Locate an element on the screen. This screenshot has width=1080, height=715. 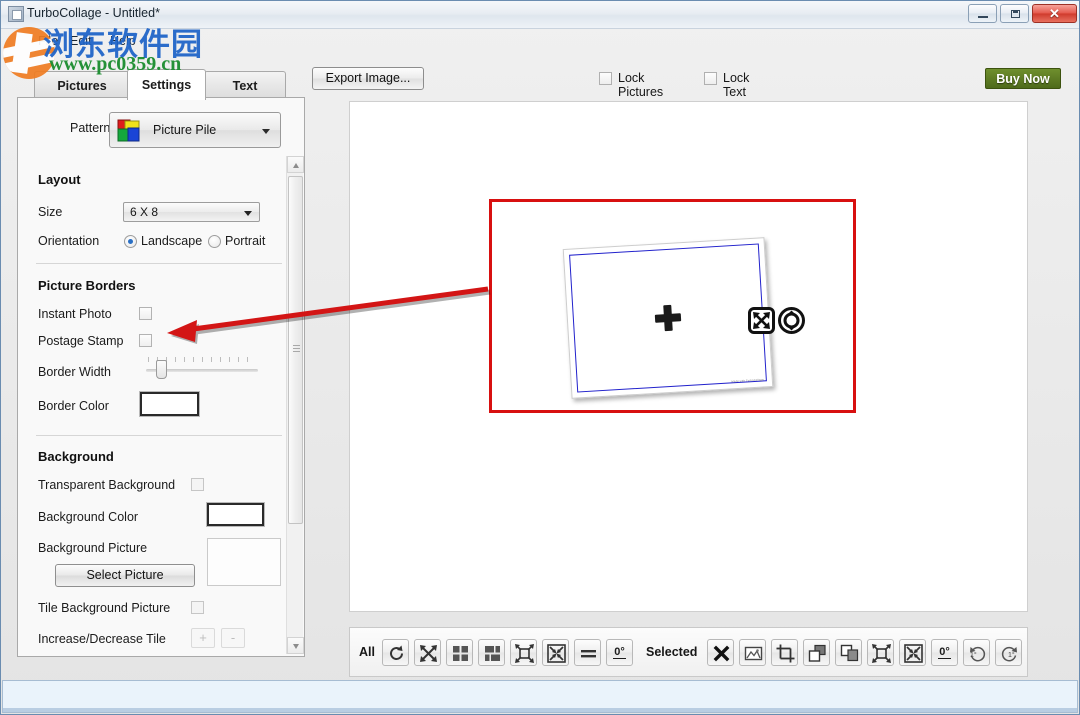
background-picture-preview is located at coordinates (244, 562).